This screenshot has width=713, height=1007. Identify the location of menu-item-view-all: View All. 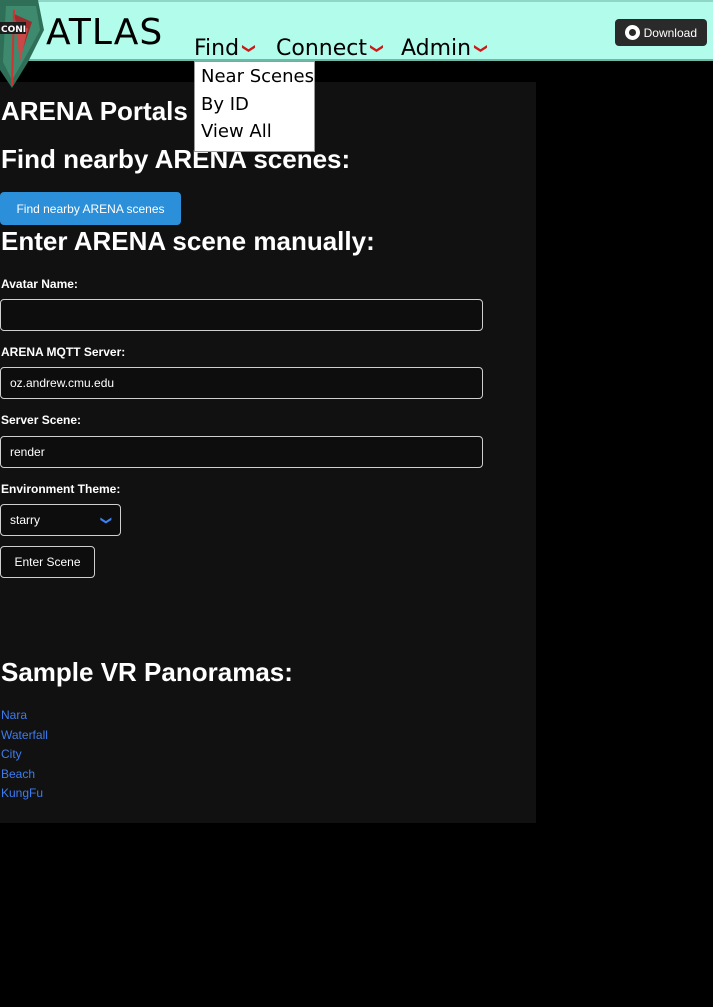
(236, 131).